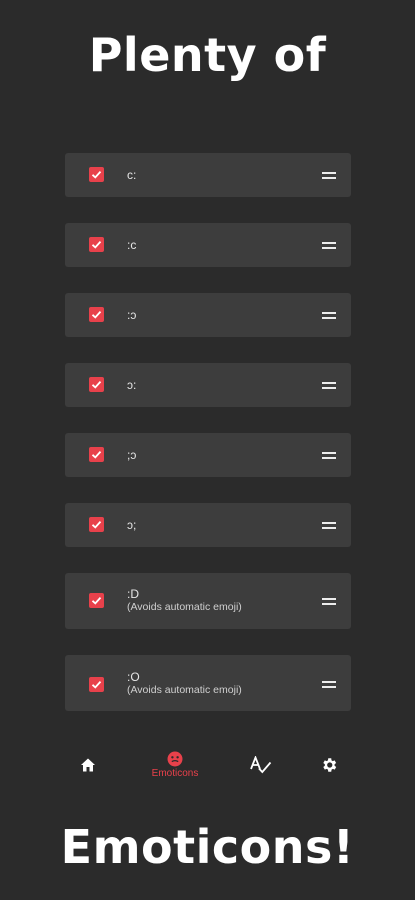 This screenshot has width=415, height=900. I want to click on list-item: ;ɔ, so click(208, 455).